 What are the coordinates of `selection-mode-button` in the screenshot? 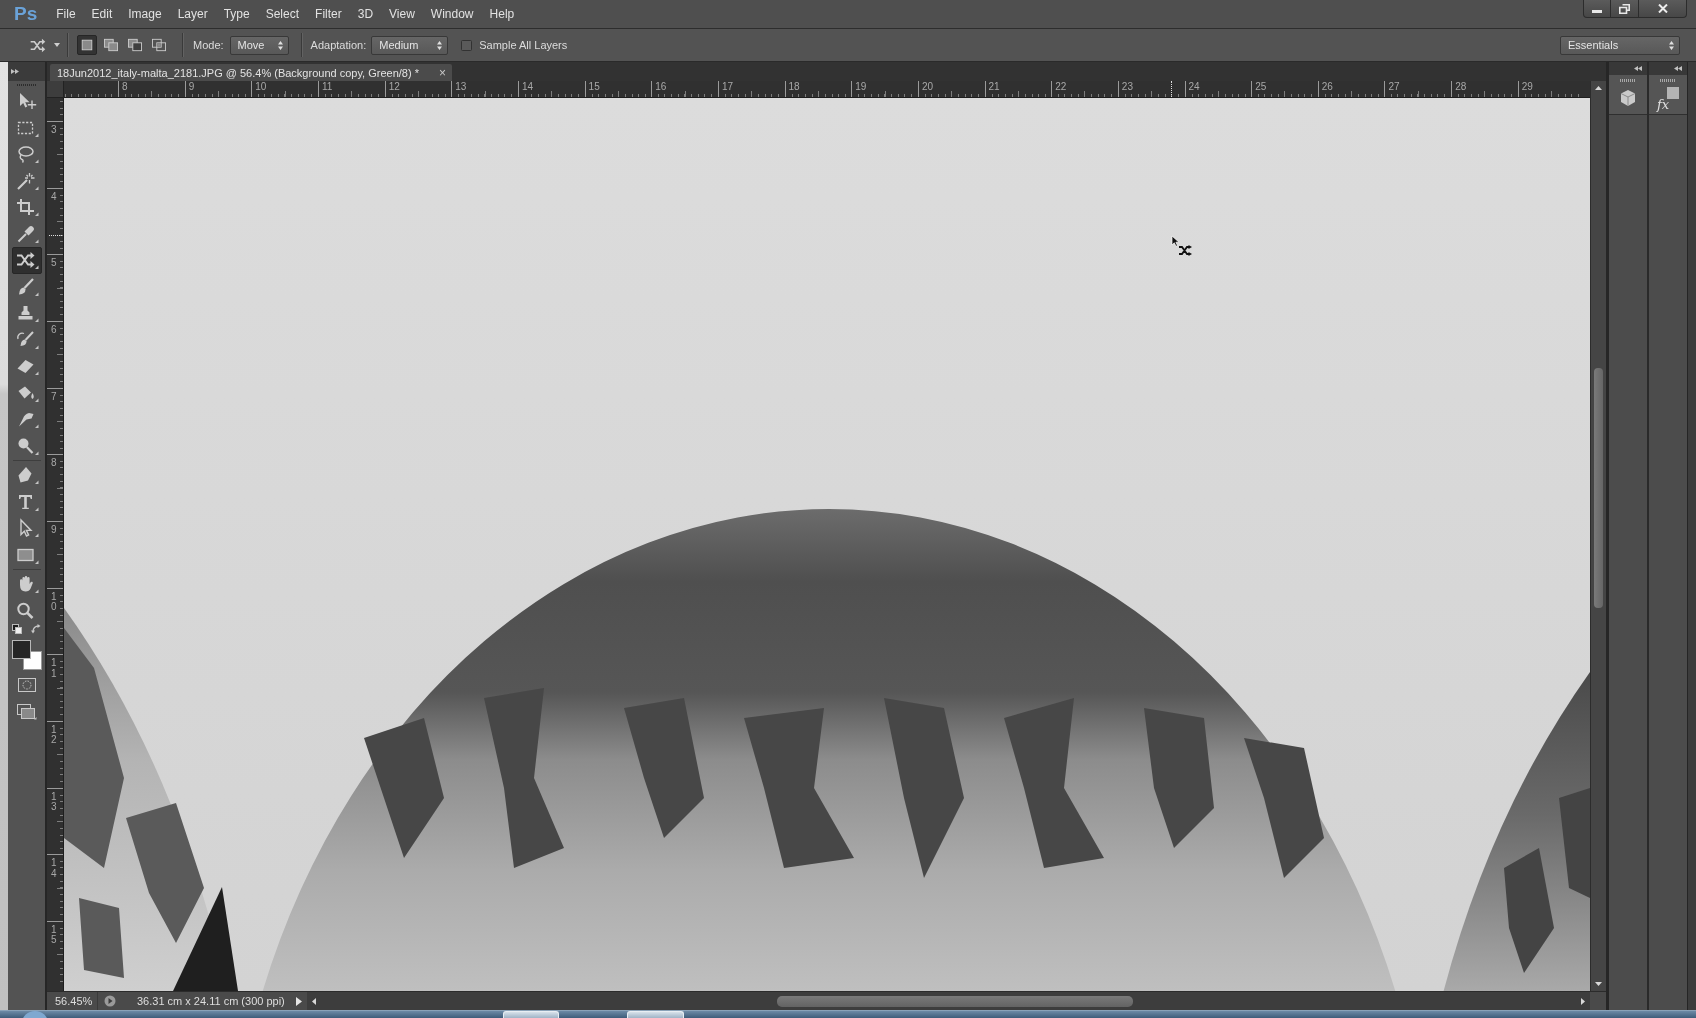 It's located at (87, 45).